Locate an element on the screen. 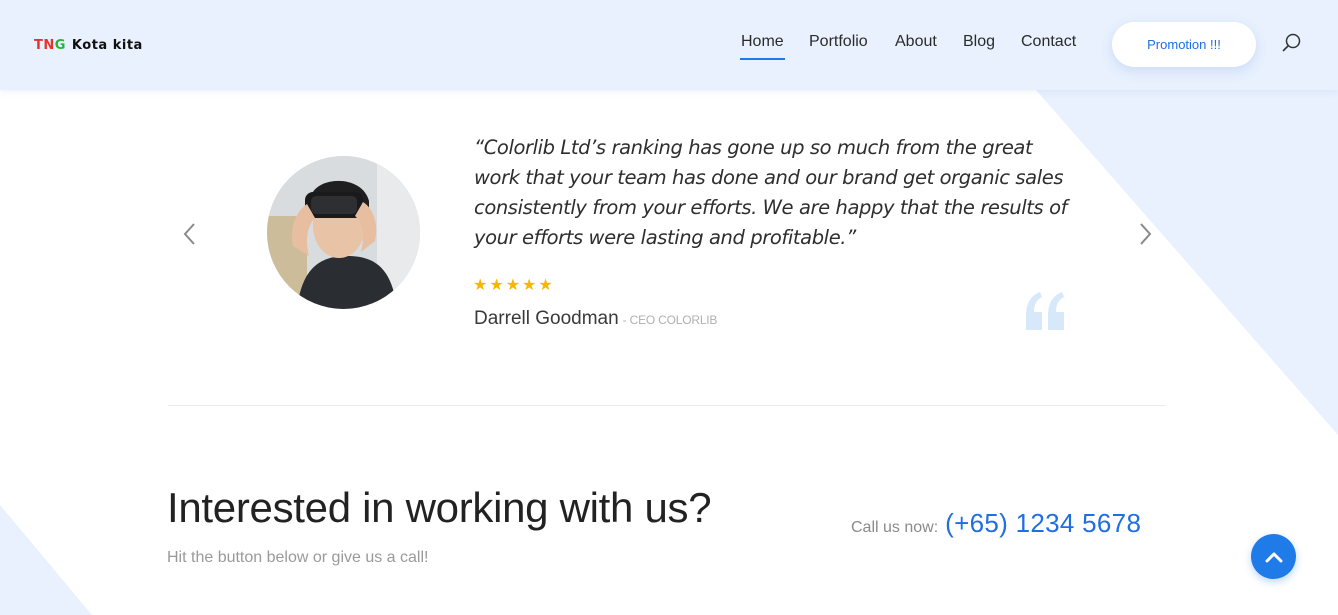 This screenshot has height=615, width=1338. chevron-left-icon is located at coordinates (189, 234).